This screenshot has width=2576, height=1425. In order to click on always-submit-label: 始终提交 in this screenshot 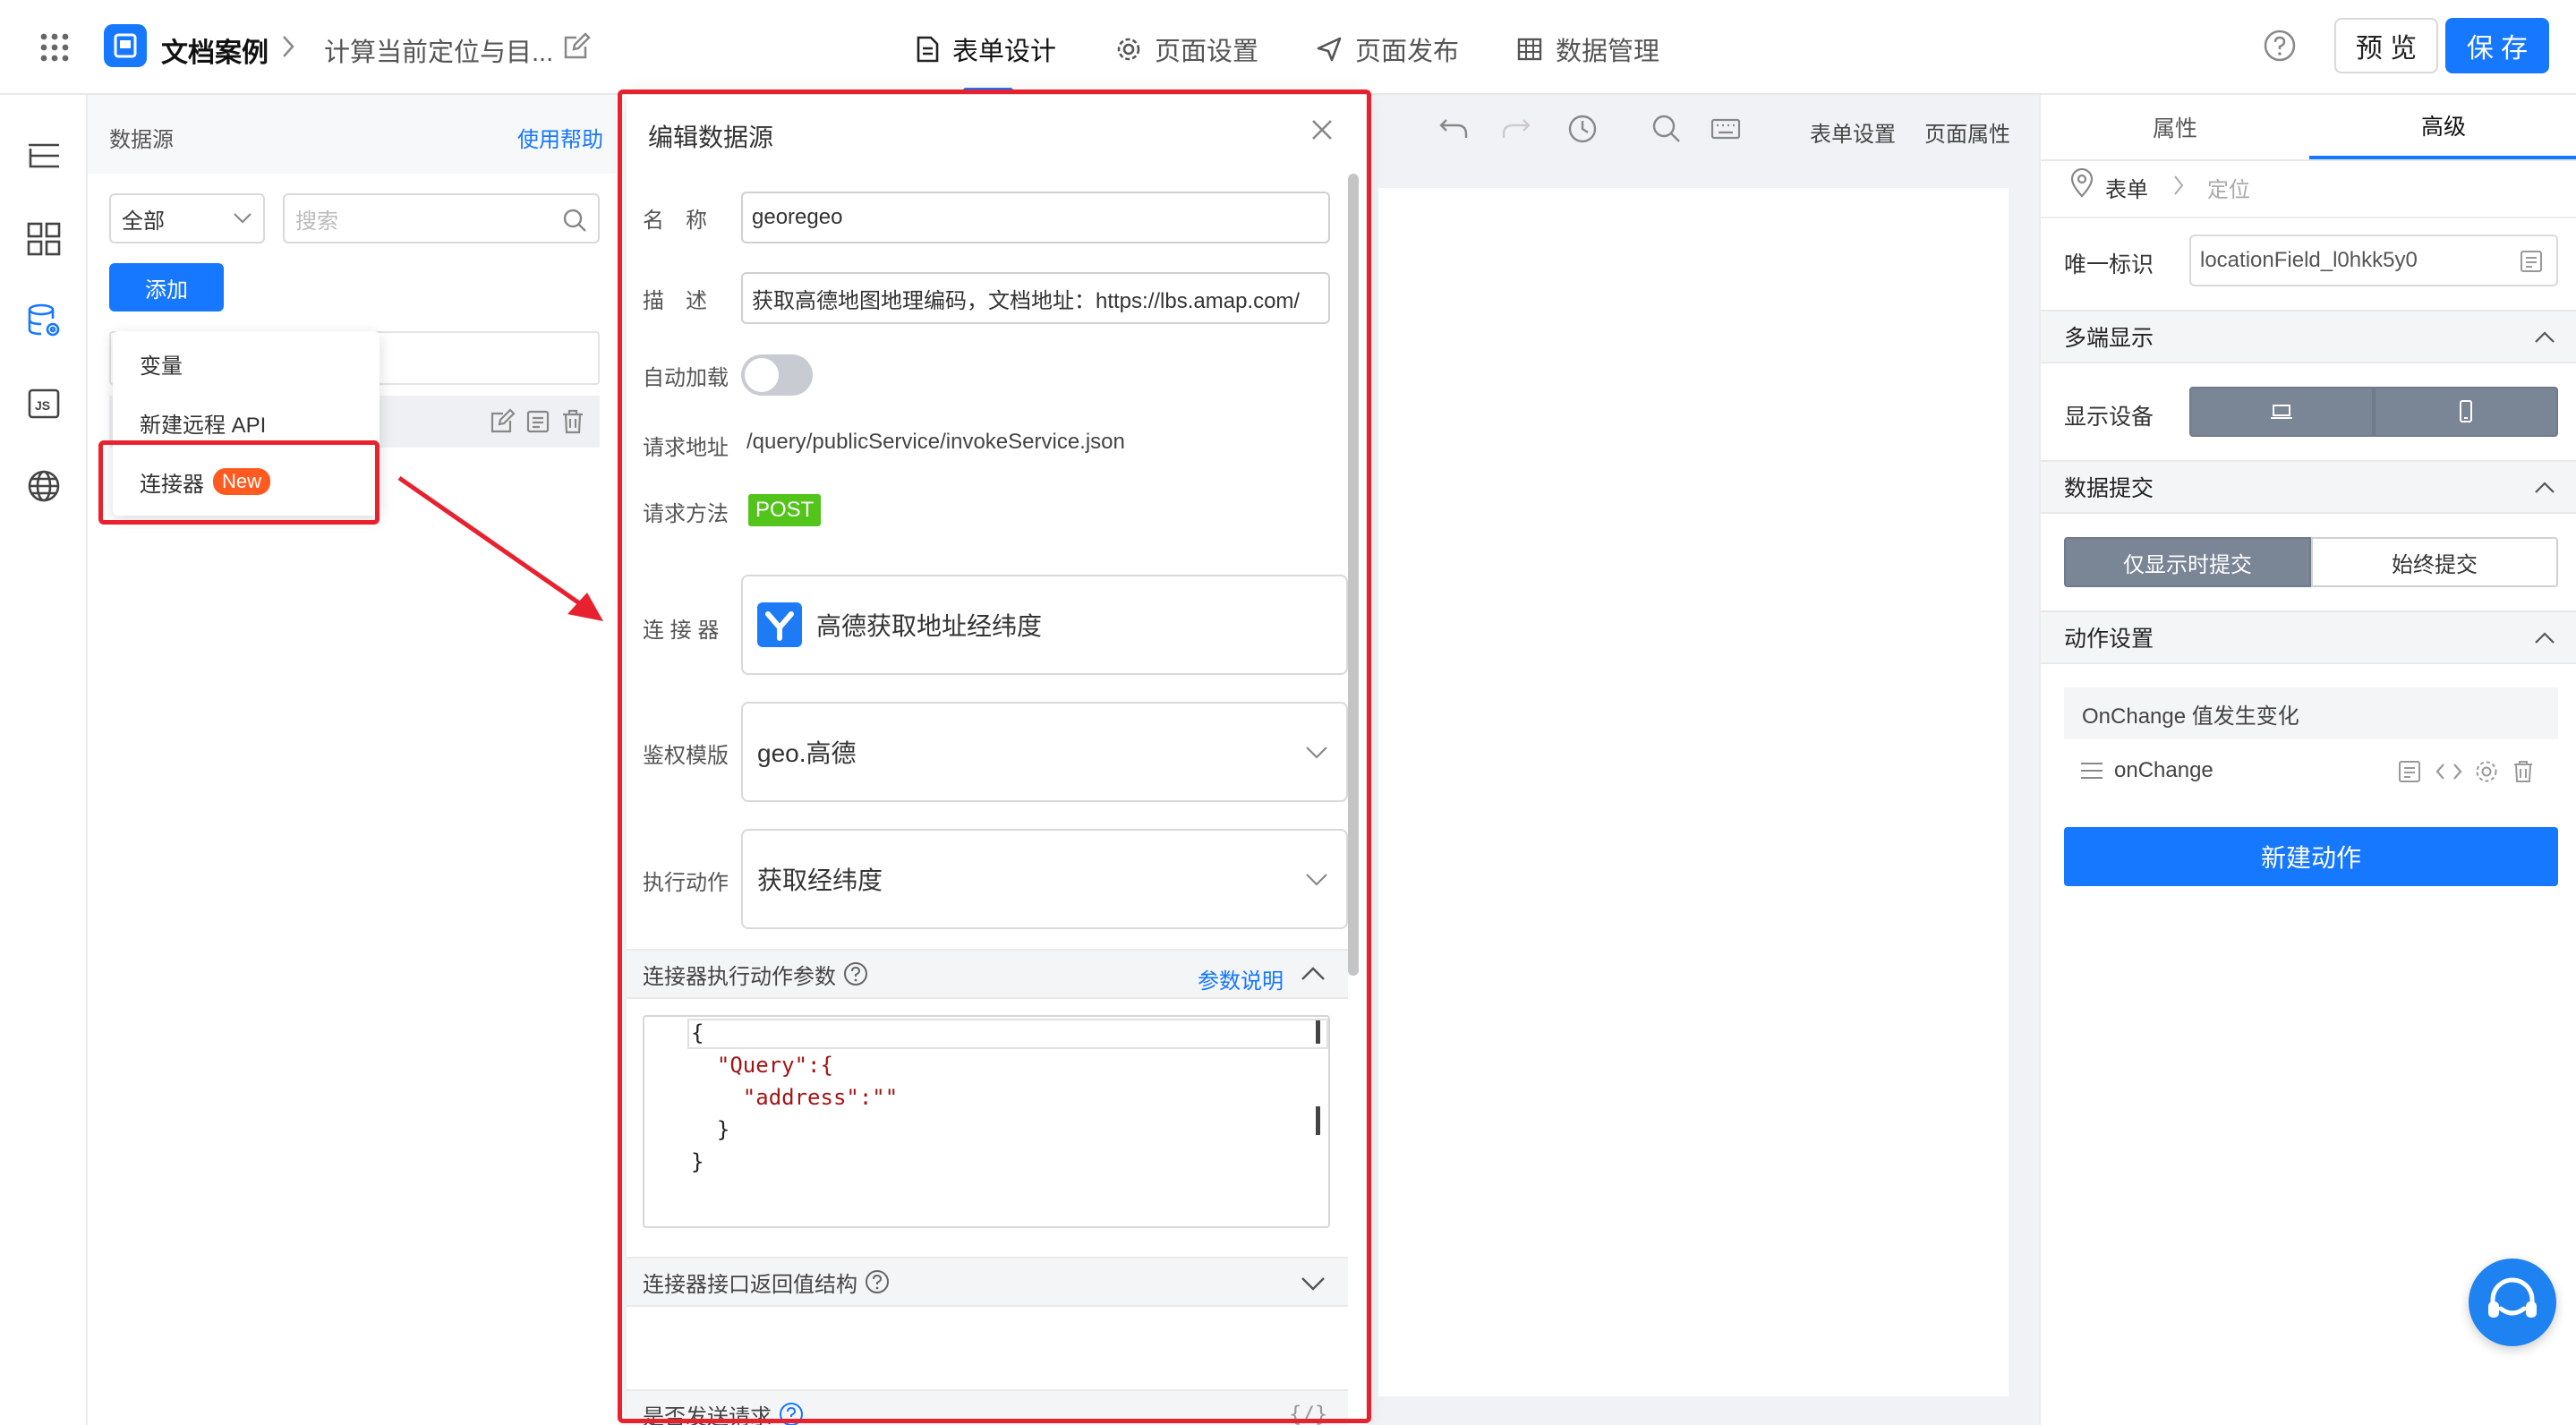, I will do `click(2435, 564)`.